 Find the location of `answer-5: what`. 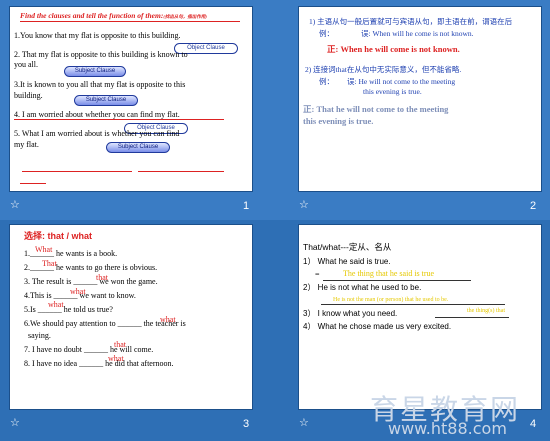

answer-5: what is located at coordinates (56, 304).